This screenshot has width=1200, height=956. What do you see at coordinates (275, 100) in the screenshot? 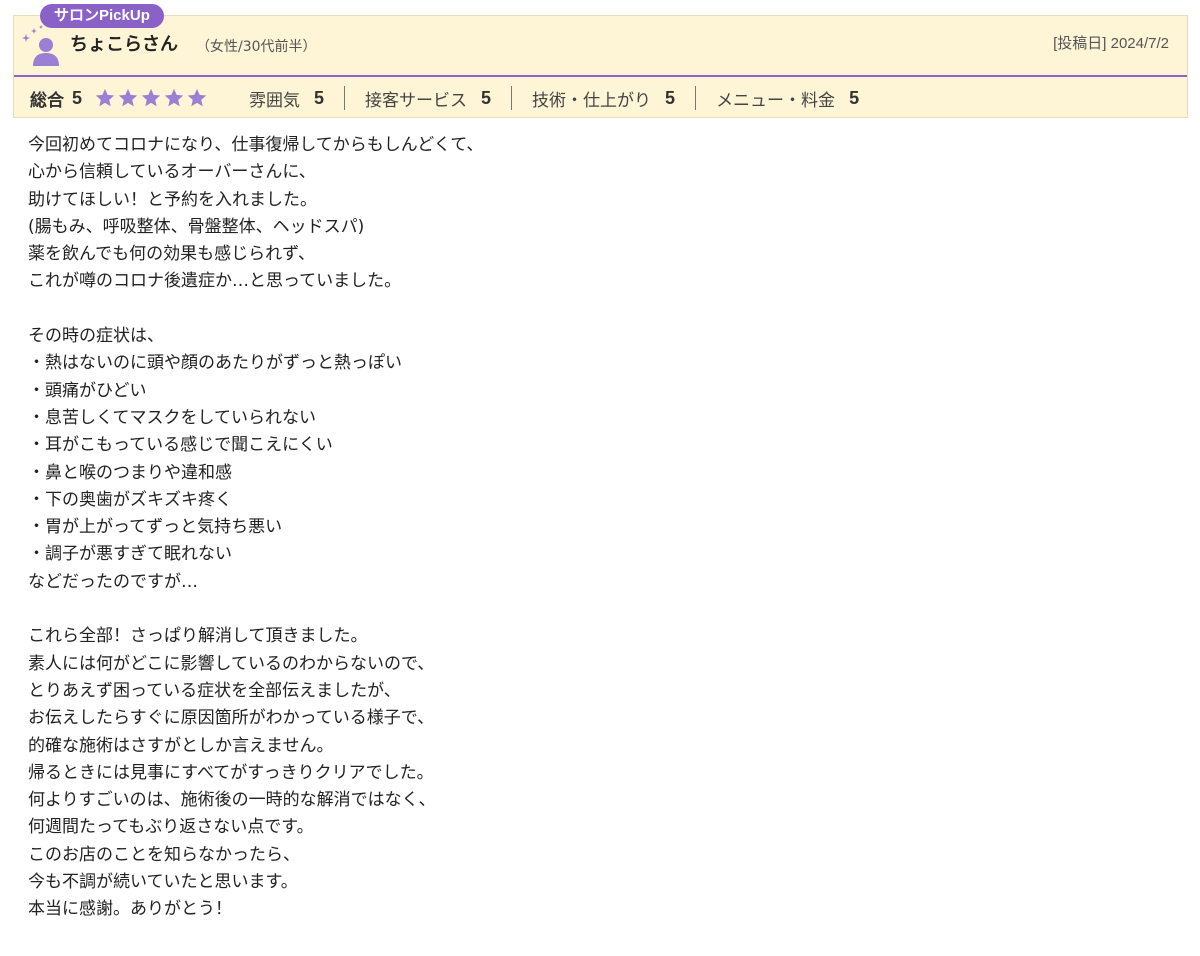
I see `category-label: 雰囲気` at bounding box center [275, 100].